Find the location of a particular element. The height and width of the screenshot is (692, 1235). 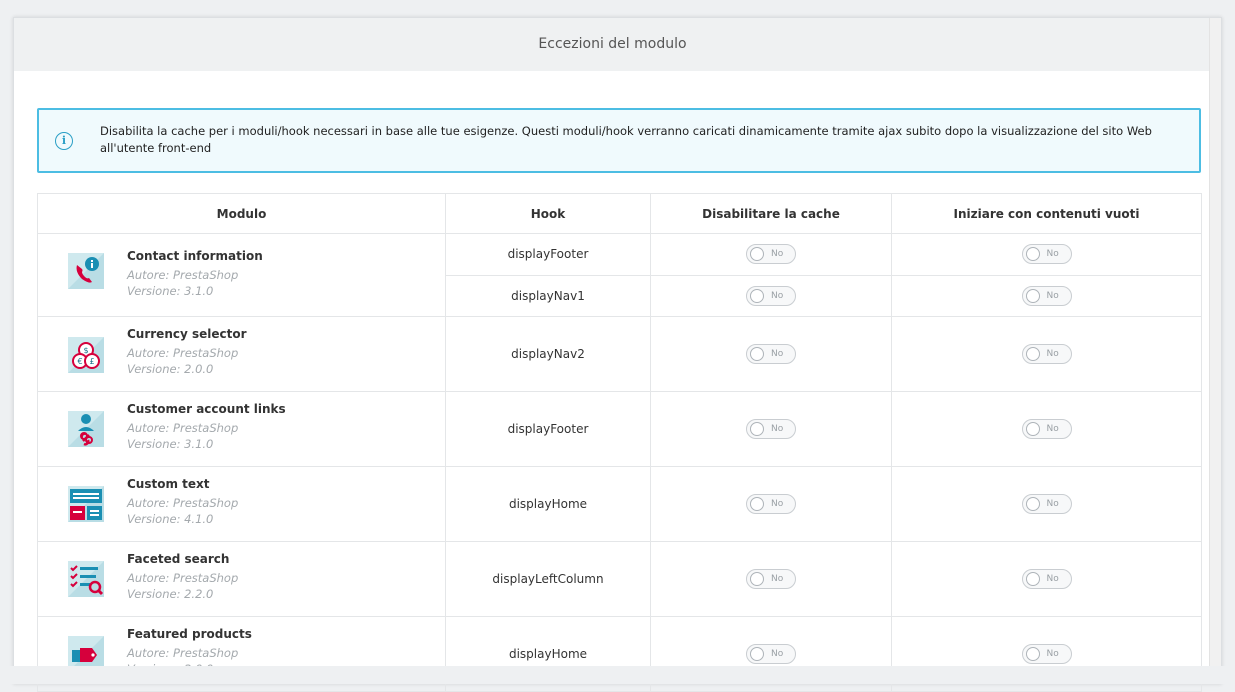

page-bottom-edge is located at coordinates (617, 675).